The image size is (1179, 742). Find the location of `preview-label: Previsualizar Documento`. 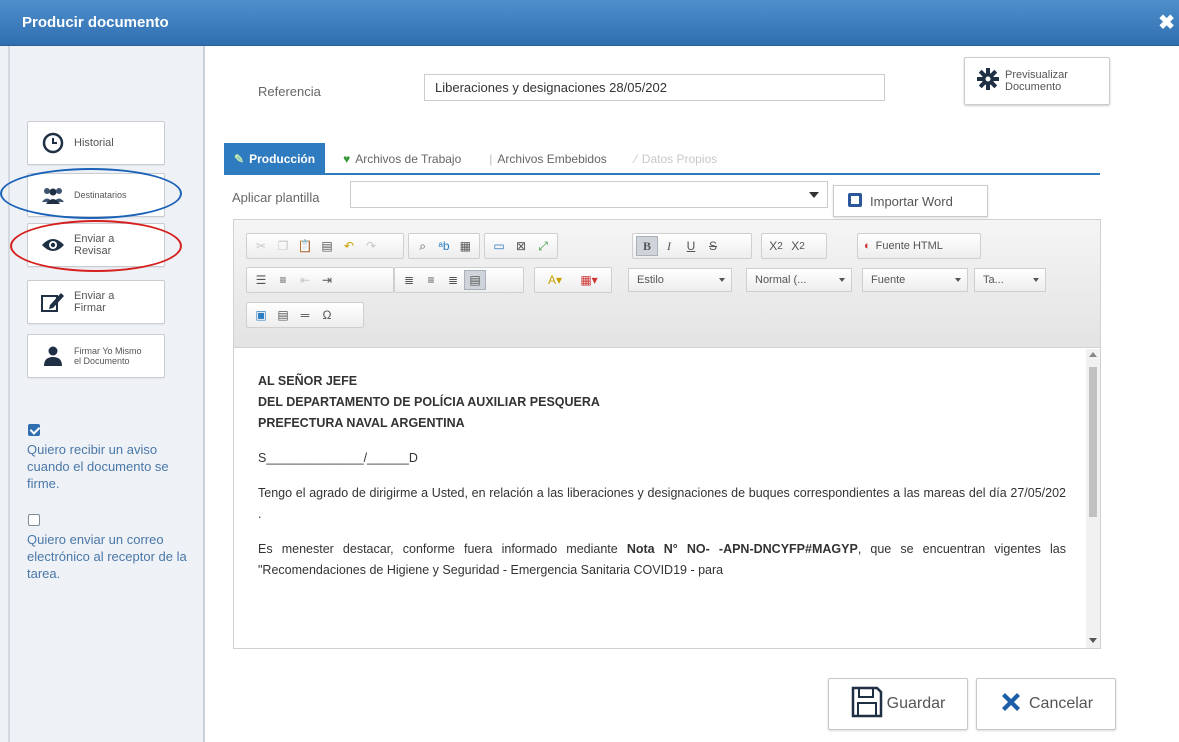

preview-label: Previsualizar Documento is located at coordinates (1036, 81).